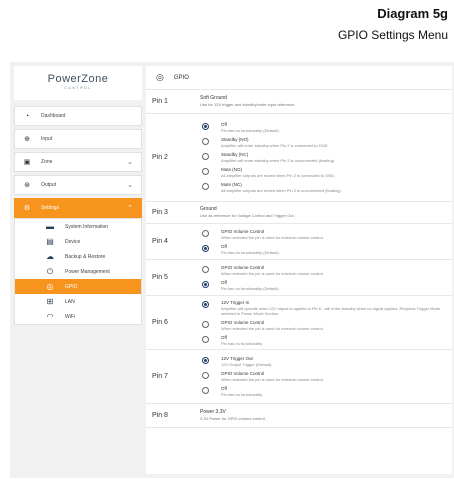 The width and height of the screenshot is (454, 486). What do you see at coordinates (50, 241) in the screenshot?
I see `device-icon: ▤` at bounding box center [50, 241].